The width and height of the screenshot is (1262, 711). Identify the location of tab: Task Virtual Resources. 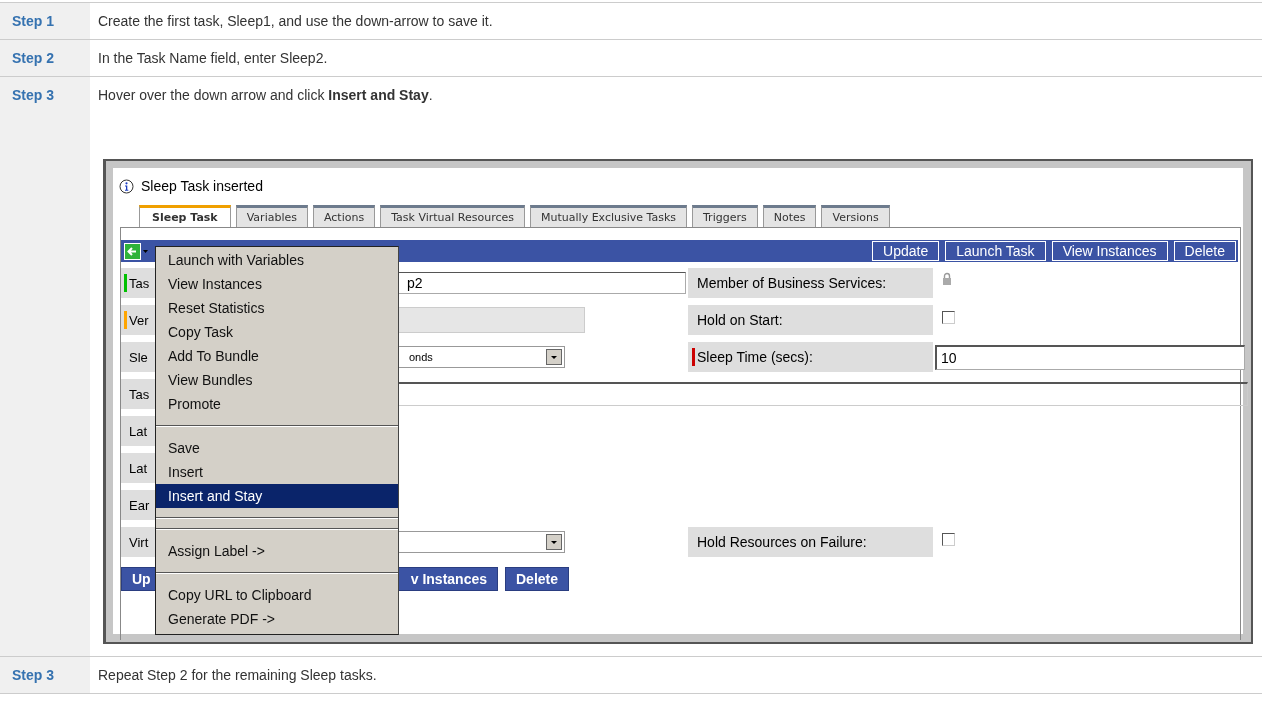
(453, 216).